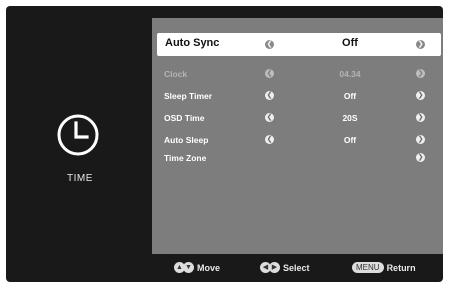 The height and width of the screenshot is (284, 450). What do you see at coordinates (350, 74) in the screenshot?
I see `menu-row-value: 04.34` at bounding box center [350, 74].